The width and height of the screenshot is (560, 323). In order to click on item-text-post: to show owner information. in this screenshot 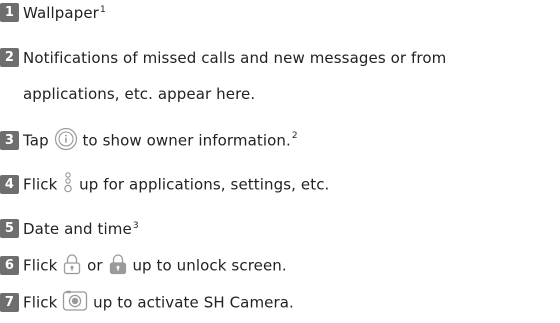, I will do `click(186, 140)`.